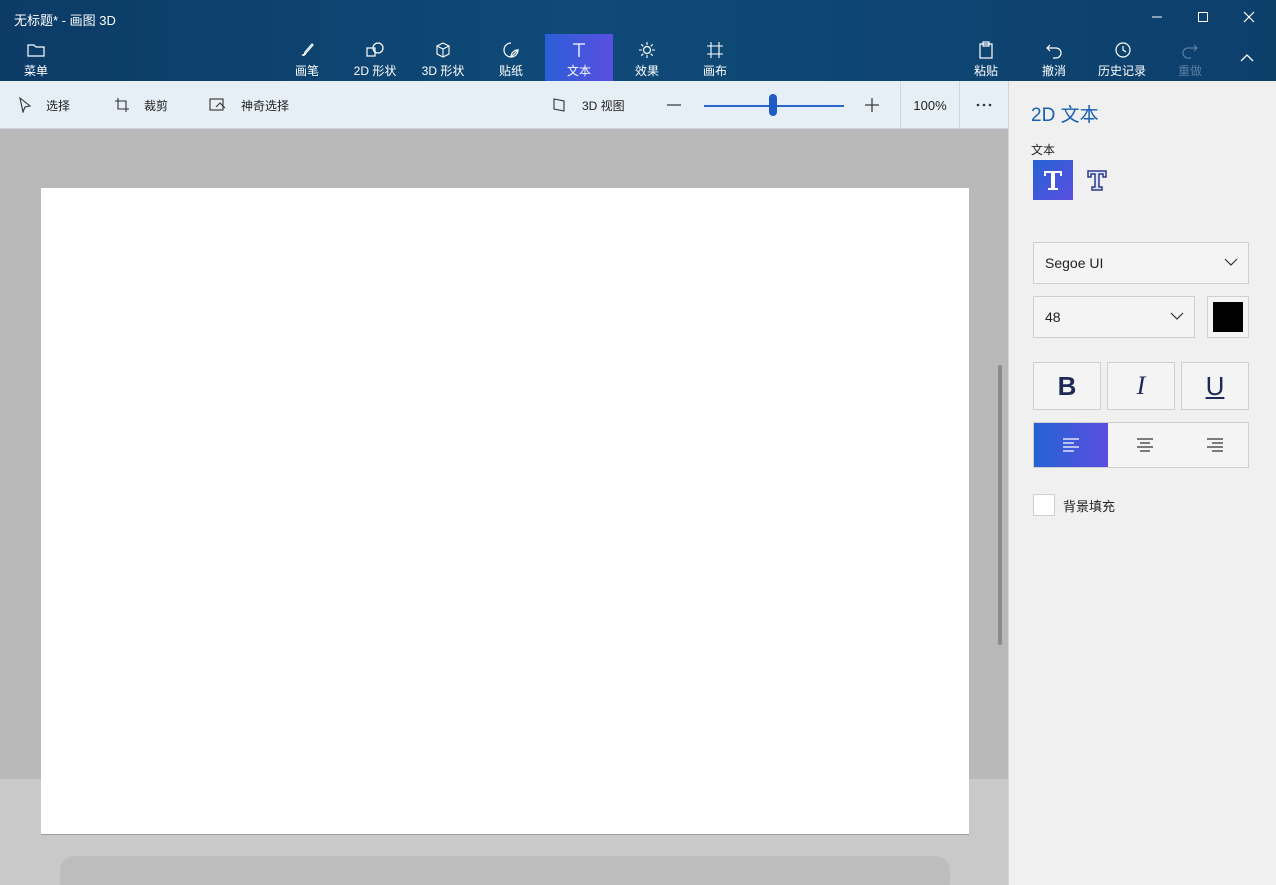 The width and height of the screenshot is (1276, 885). What do you see at coordinates (122, 105) in the screenshot?
I see `crop-icon` at bounding box center [122, 105].